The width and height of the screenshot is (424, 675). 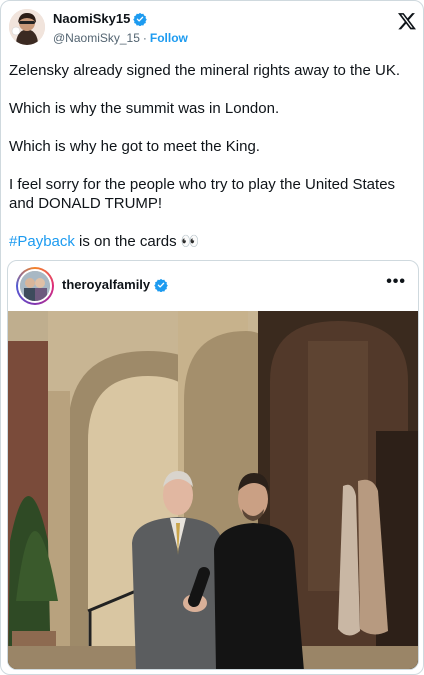 What do you see at coordinates (407, 21) in the screenshot?
I see `x-logo-icon` at bounding box center [407, 21].